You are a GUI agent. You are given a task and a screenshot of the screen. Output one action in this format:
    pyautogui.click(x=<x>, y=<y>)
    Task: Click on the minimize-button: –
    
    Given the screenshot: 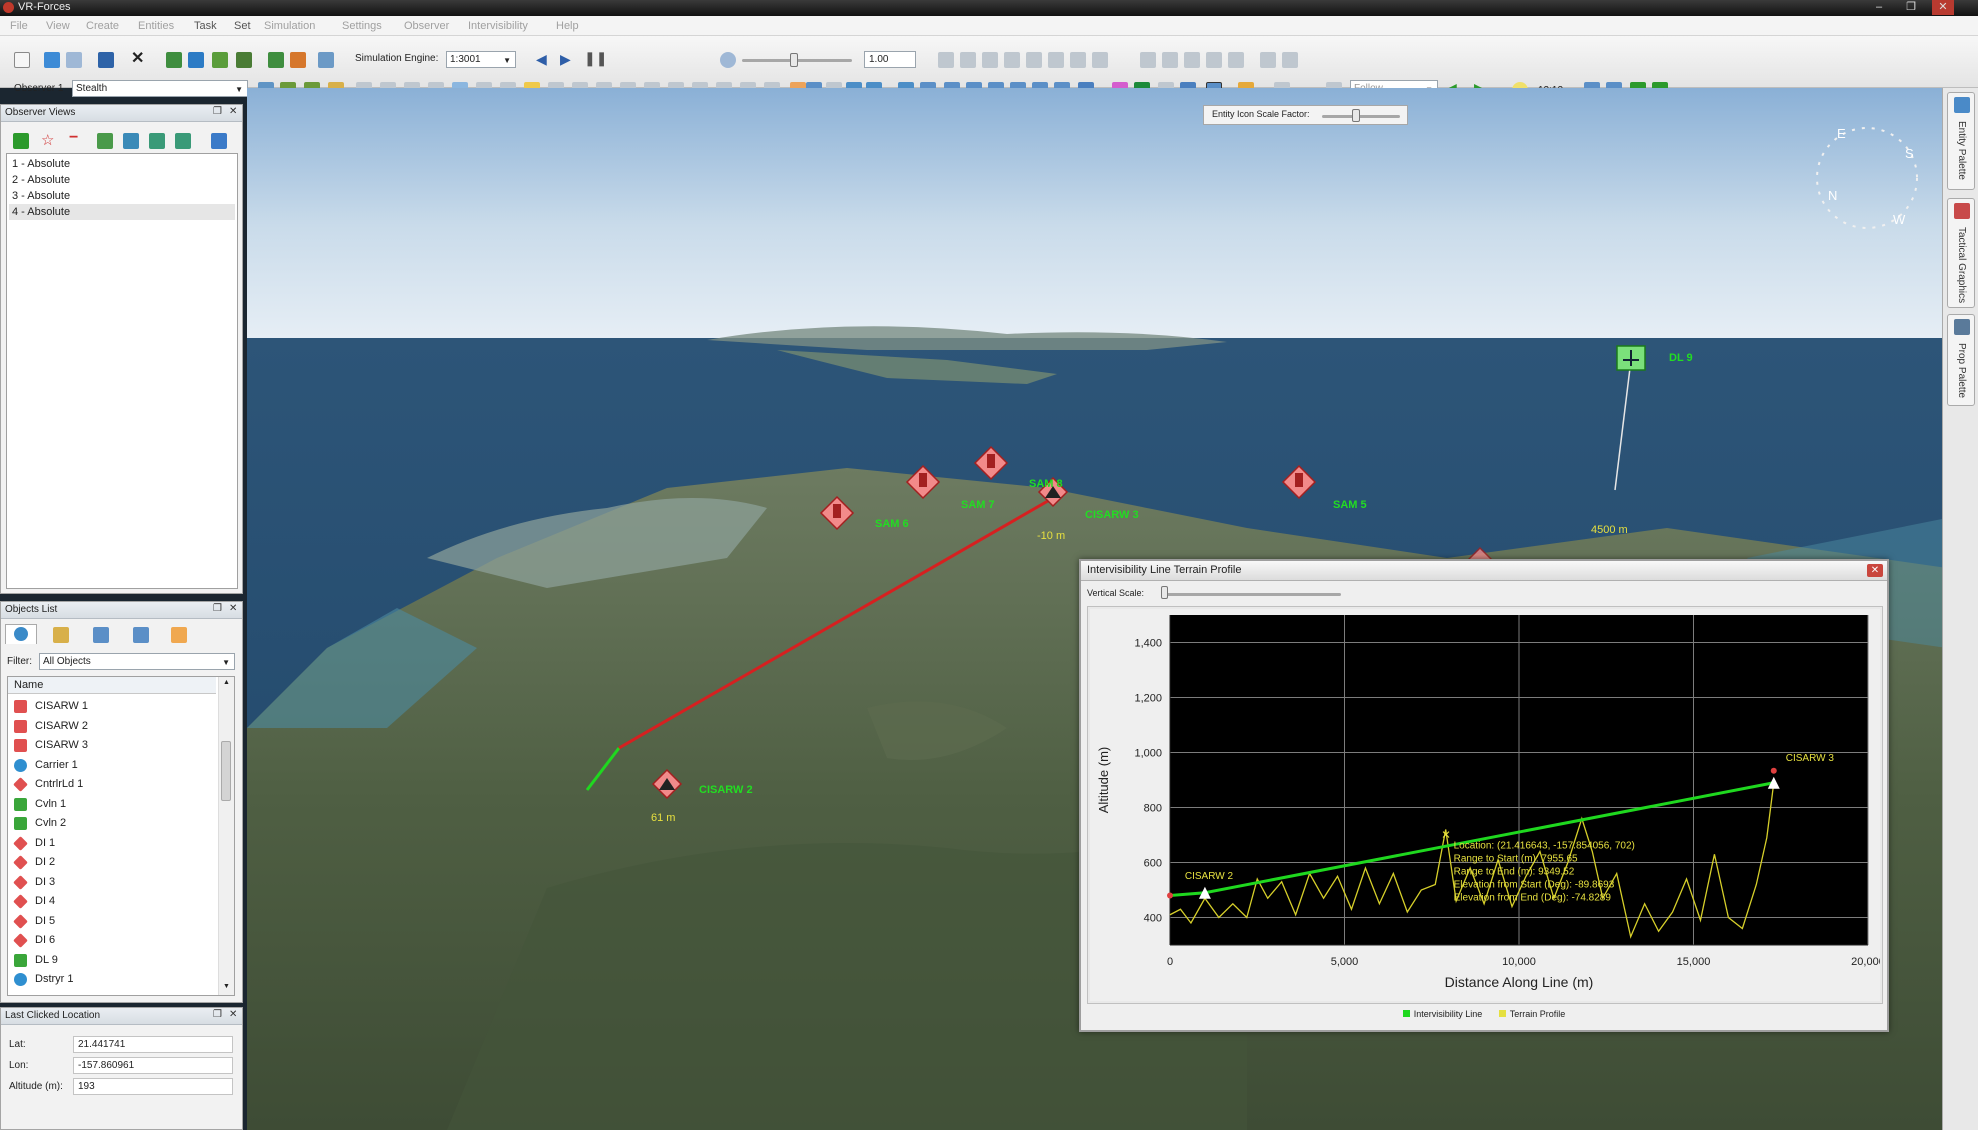 What is the action you would take?
    pyautogui.click(x=1879, y=7)
    